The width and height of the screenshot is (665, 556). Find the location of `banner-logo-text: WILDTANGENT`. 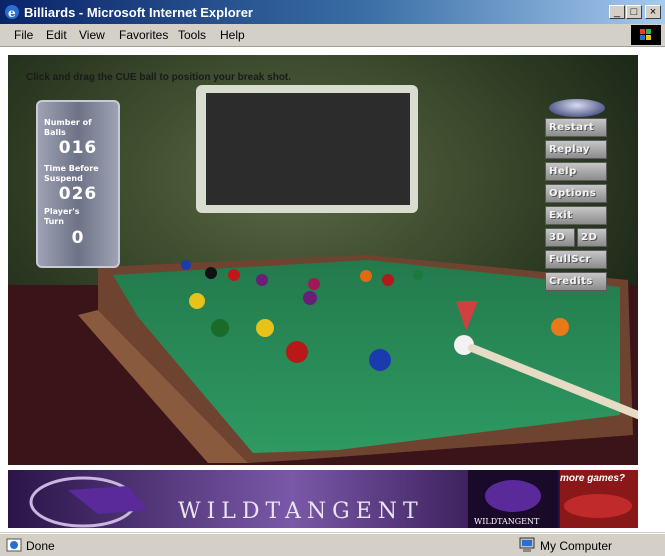

banner-logo-text: WILDTANGENT is located at coordinates (507, 521).